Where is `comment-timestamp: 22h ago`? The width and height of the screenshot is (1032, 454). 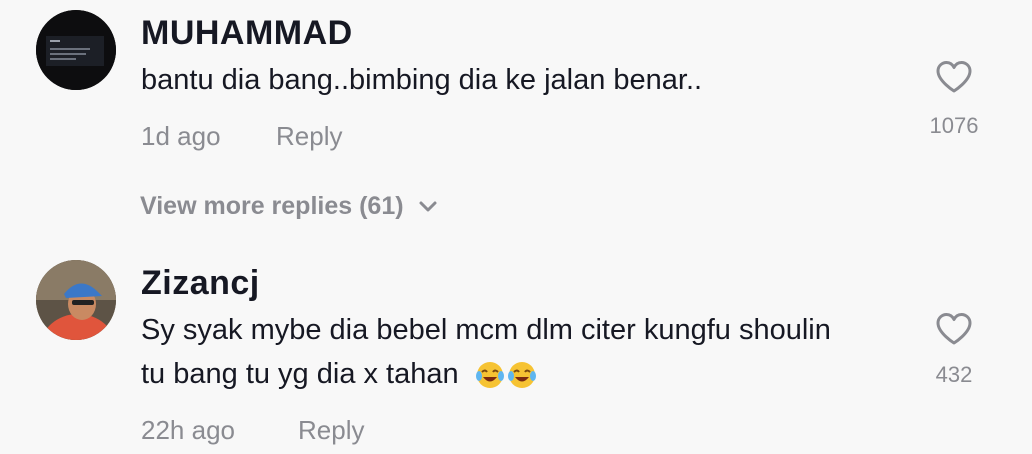
comment-timestamp: 22h ago is located at coordinates (188, 430).